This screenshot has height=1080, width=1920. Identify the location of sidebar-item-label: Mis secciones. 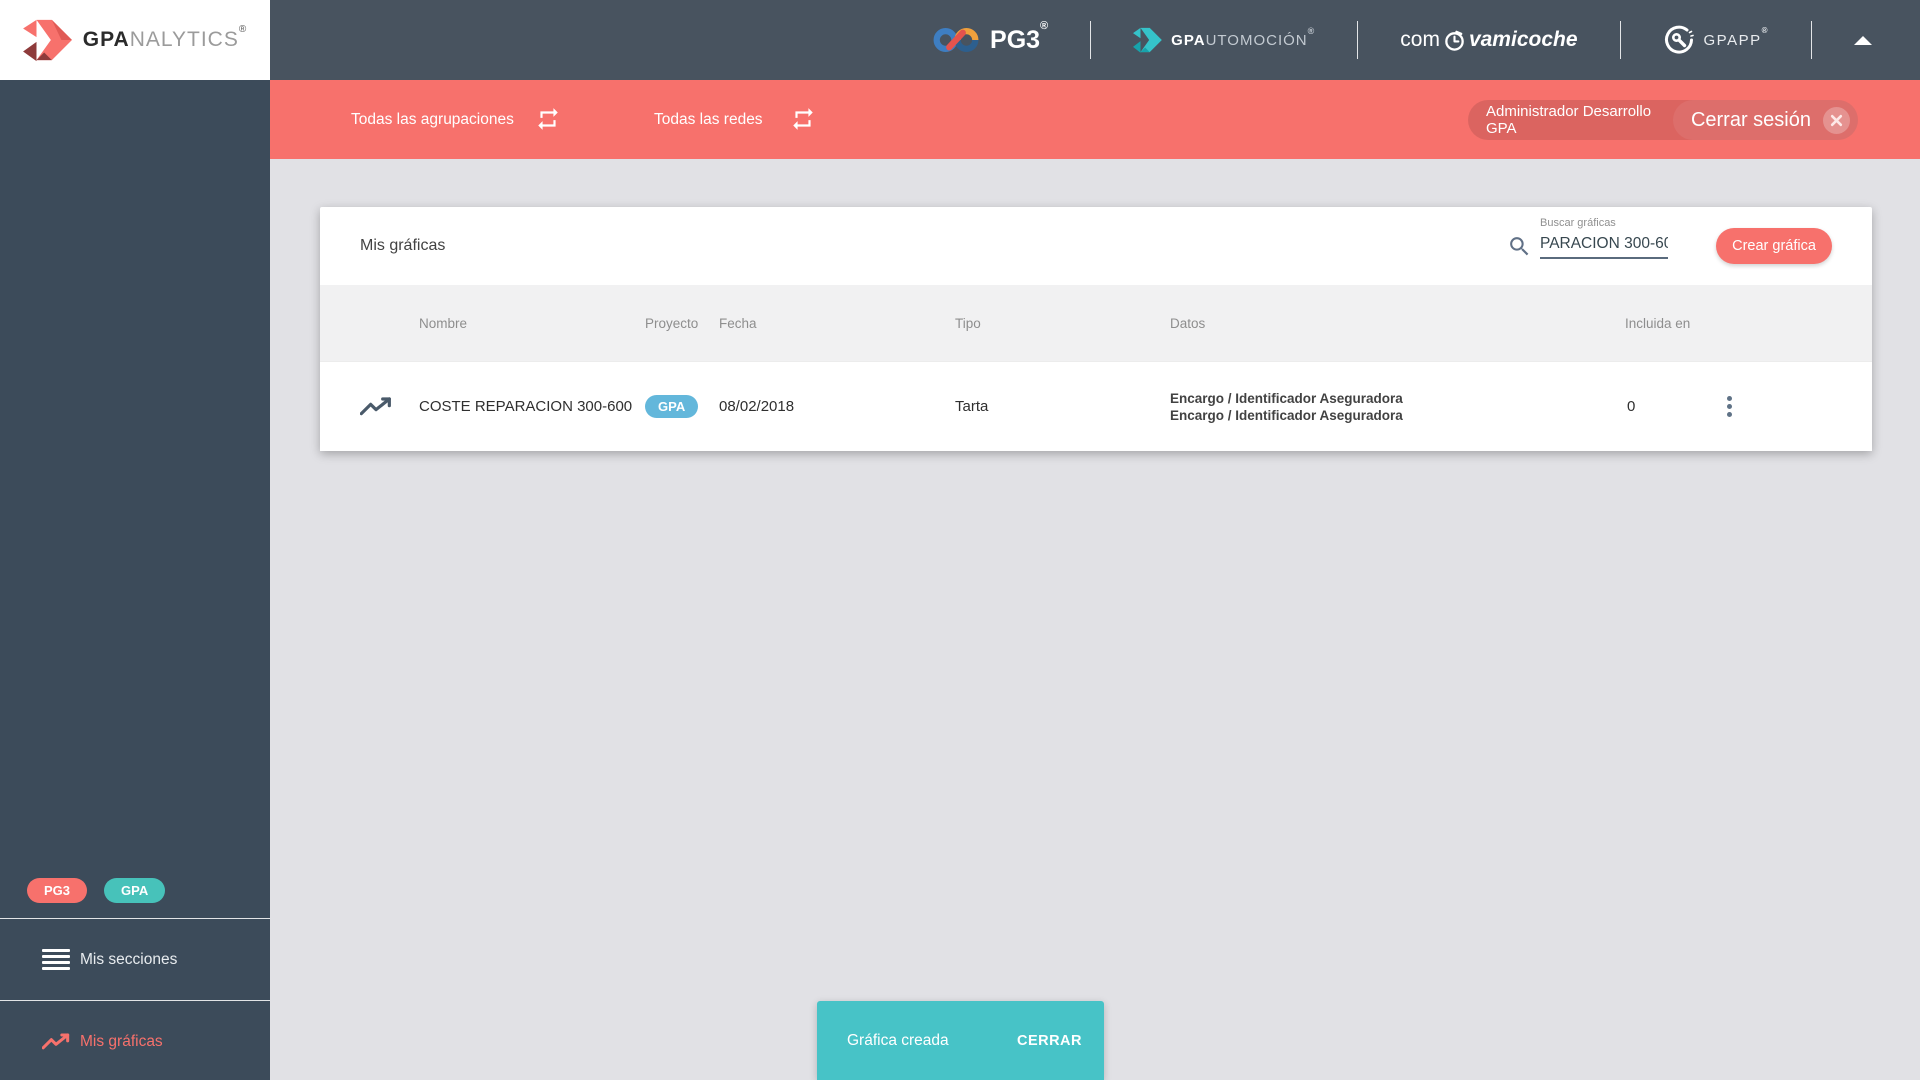
(129, 959).